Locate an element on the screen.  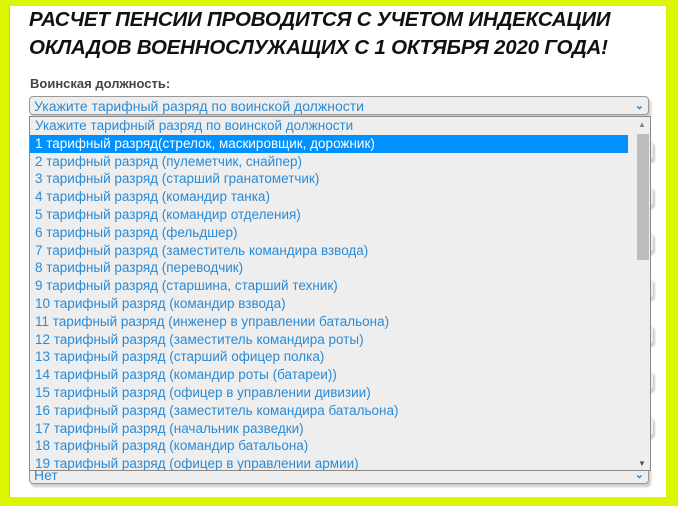
dropdown-option: 5 тарифный разряд (командир отделения) is located at coordinates (329, 215).